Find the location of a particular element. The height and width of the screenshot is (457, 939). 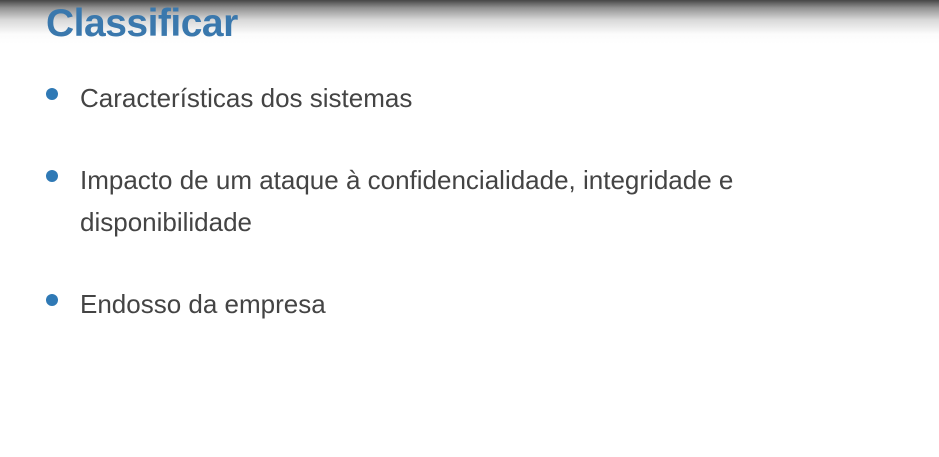

bullet-text: Endosso da empresa is located at coordinates (203, 304).